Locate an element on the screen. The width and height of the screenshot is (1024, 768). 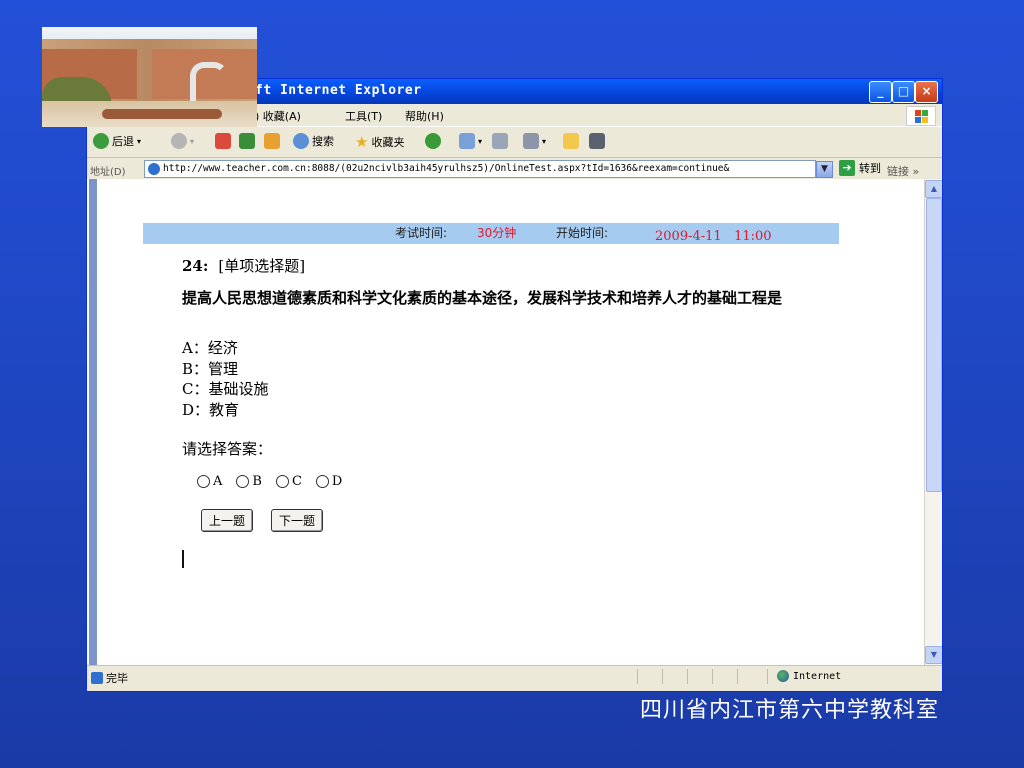
window-title: ft Internet Explorer is located at coordinates (338, 90).